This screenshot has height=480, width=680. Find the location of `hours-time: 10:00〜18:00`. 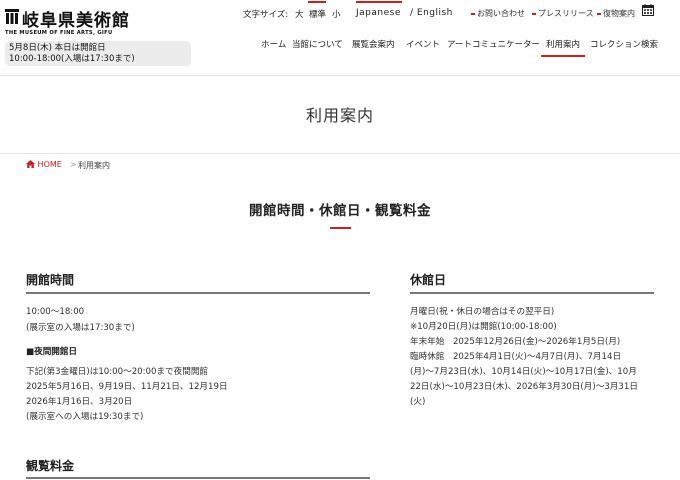

hours-time: 10:00〜18:00 is located at coordinates (55, 312).